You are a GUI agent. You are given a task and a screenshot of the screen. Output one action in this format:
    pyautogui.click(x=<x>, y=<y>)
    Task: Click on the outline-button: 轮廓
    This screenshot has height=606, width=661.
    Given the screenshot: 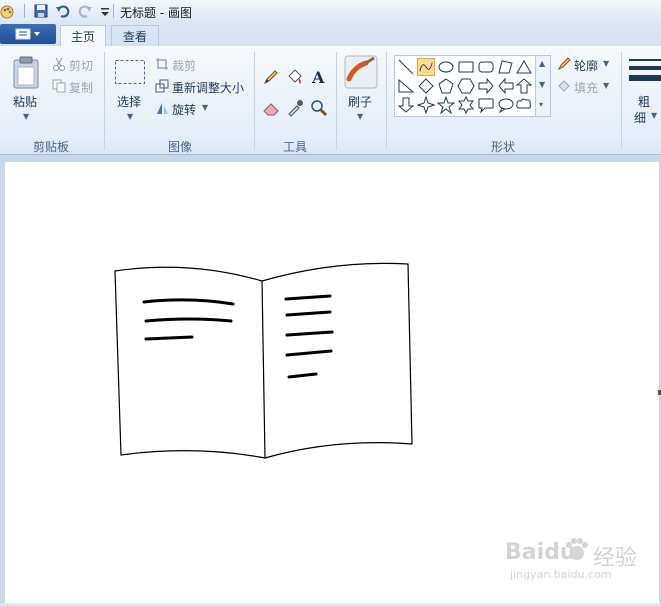 What is the action you would take?
    pyautogui.click(x=586, y=65)
    